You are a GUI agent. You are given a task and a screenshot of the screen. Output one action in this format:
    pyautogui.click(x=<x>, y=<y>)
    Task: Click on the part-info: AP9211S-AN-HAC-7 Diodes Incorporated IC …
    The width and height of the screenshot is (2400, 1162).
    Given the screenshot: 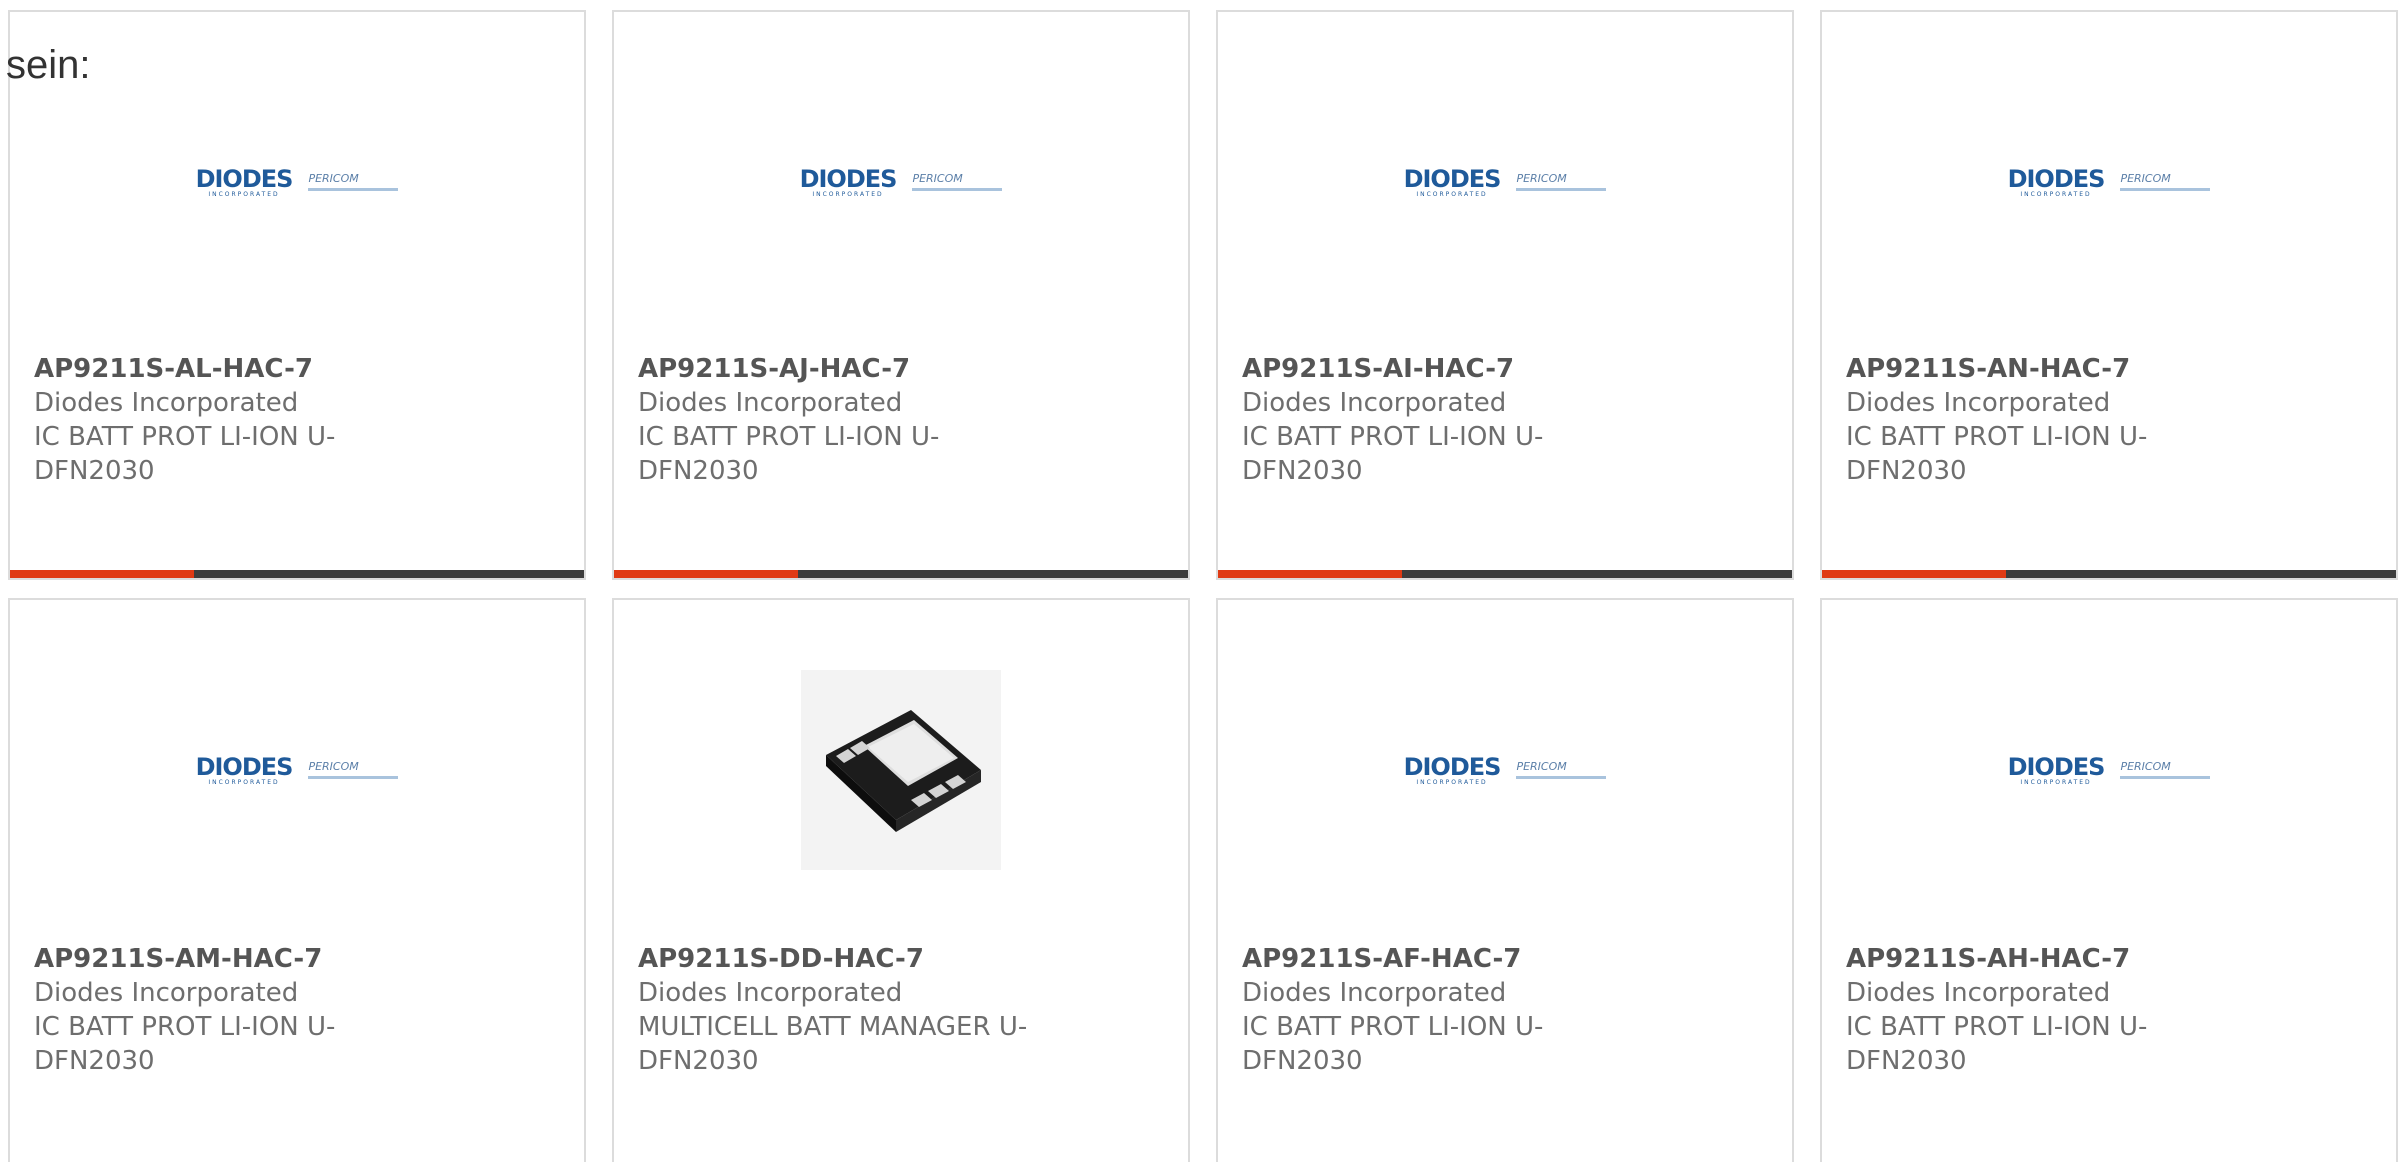 What is the action you would take?
    pyautogui.click(x=2056, y=420)
    